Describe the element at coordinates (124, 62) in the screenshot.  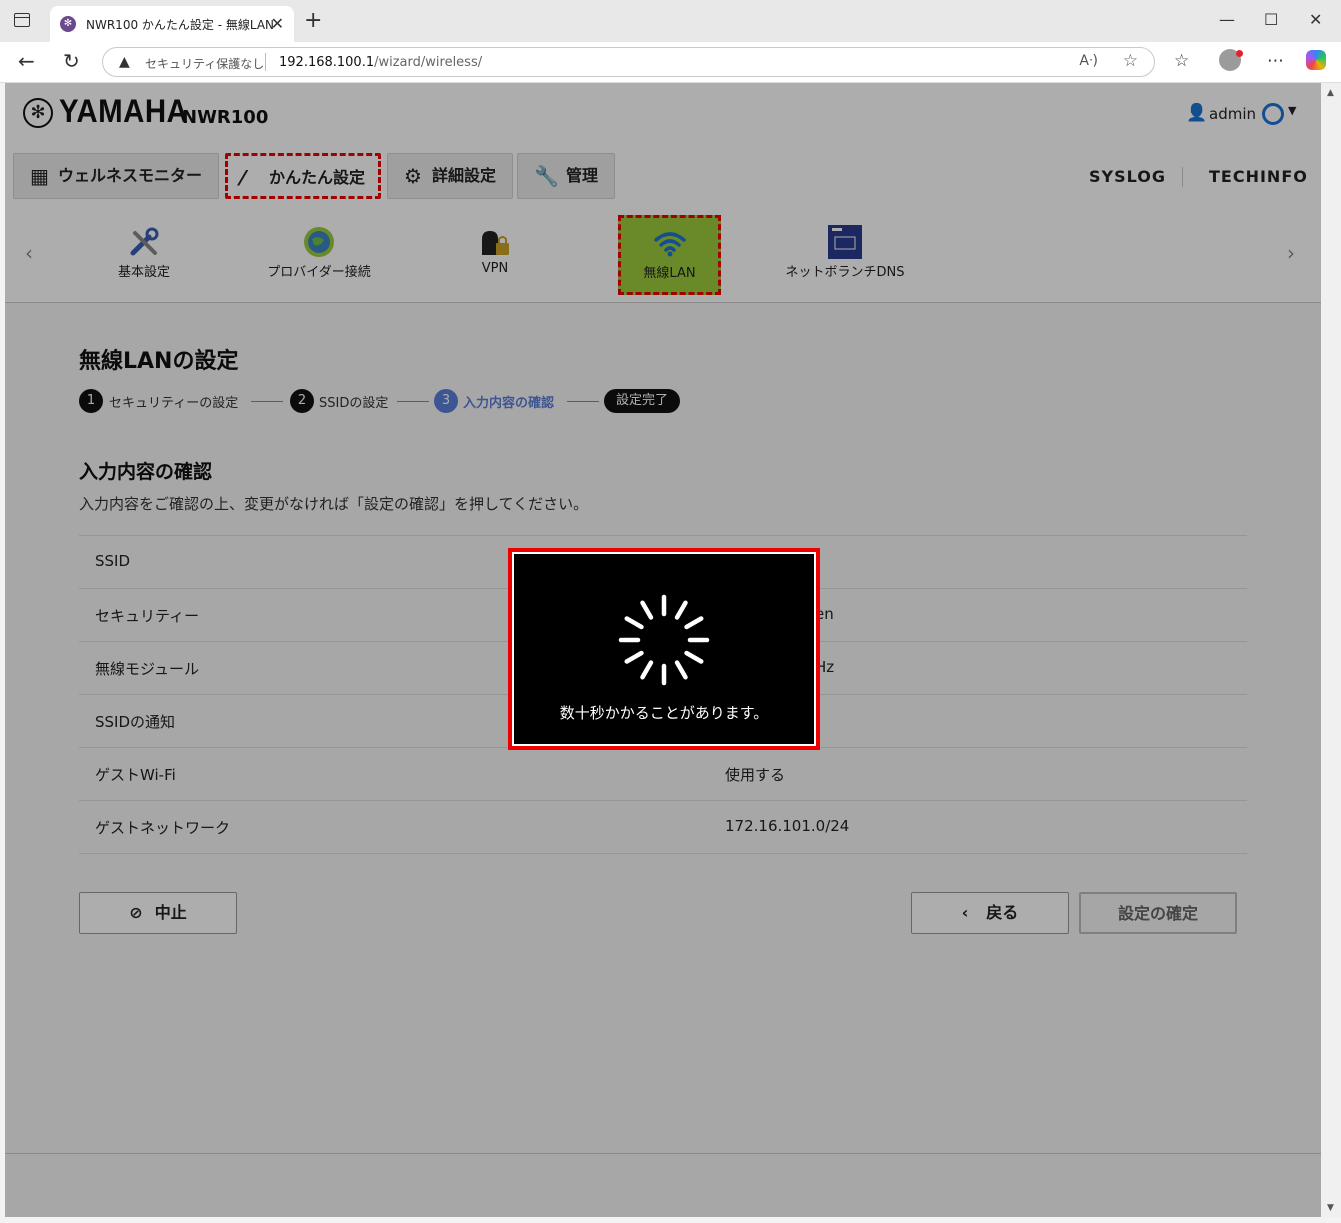
I see `warning-icon: ▲` at that location.